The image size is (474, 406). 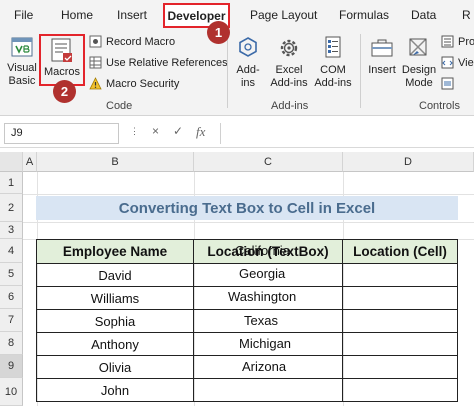 I want to click on macro-security-button: Macro Security, so click(x=134, y=83).